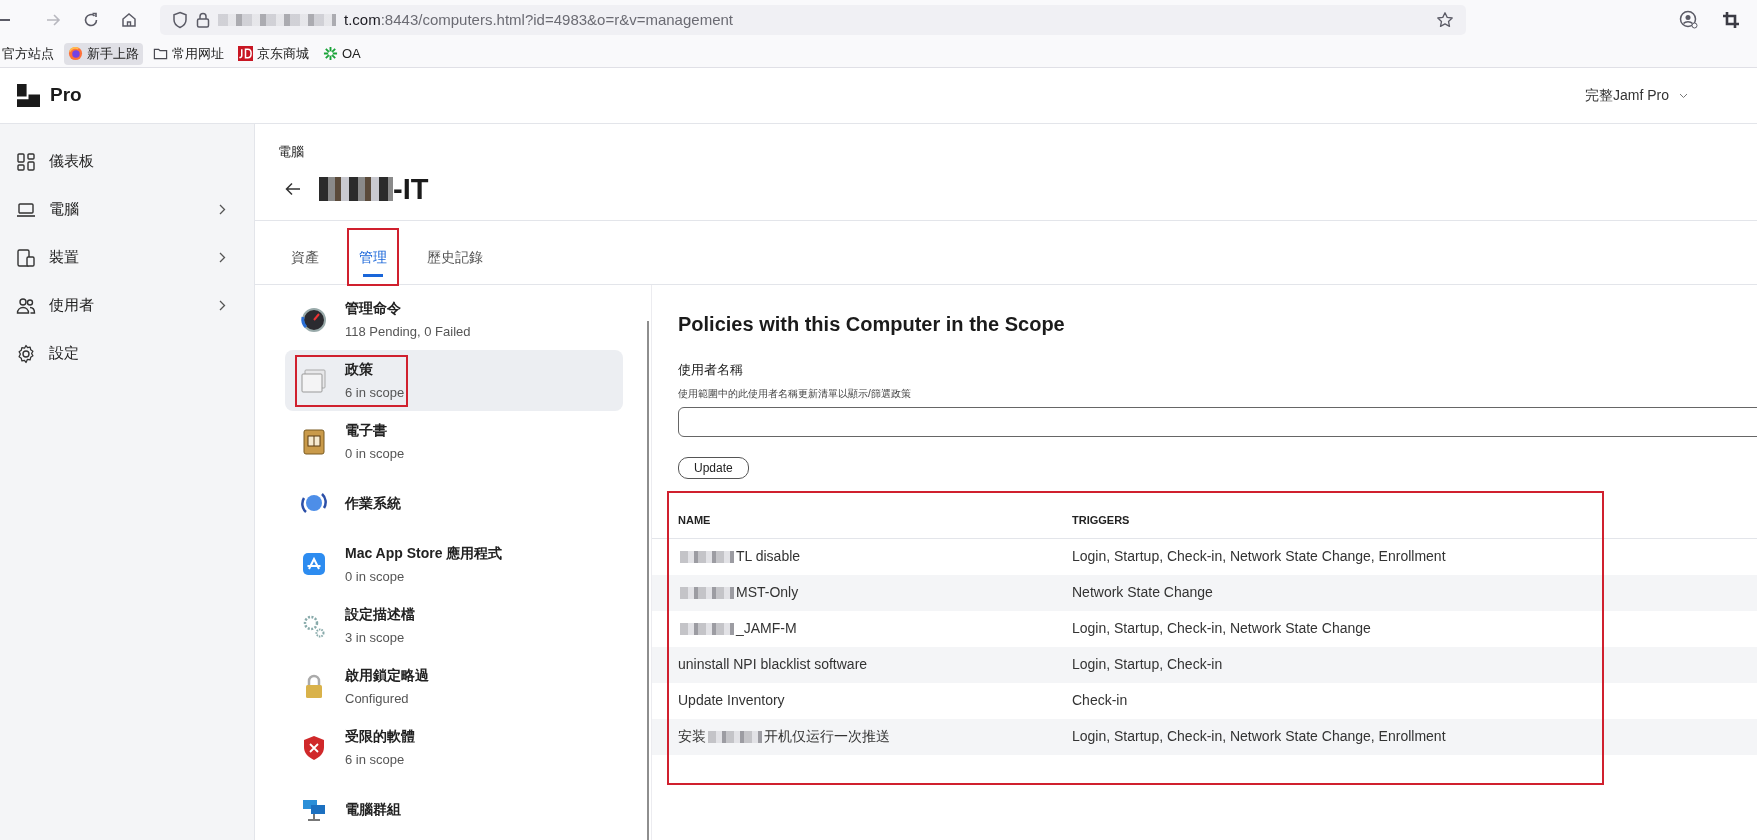 Image resolution: width=1757 pixels, height=840 pixels. What do you see at coordinates (767, 592) in the screenshot?
I see `table-cell-text: MST-Only` at bounding box center [767, 592].